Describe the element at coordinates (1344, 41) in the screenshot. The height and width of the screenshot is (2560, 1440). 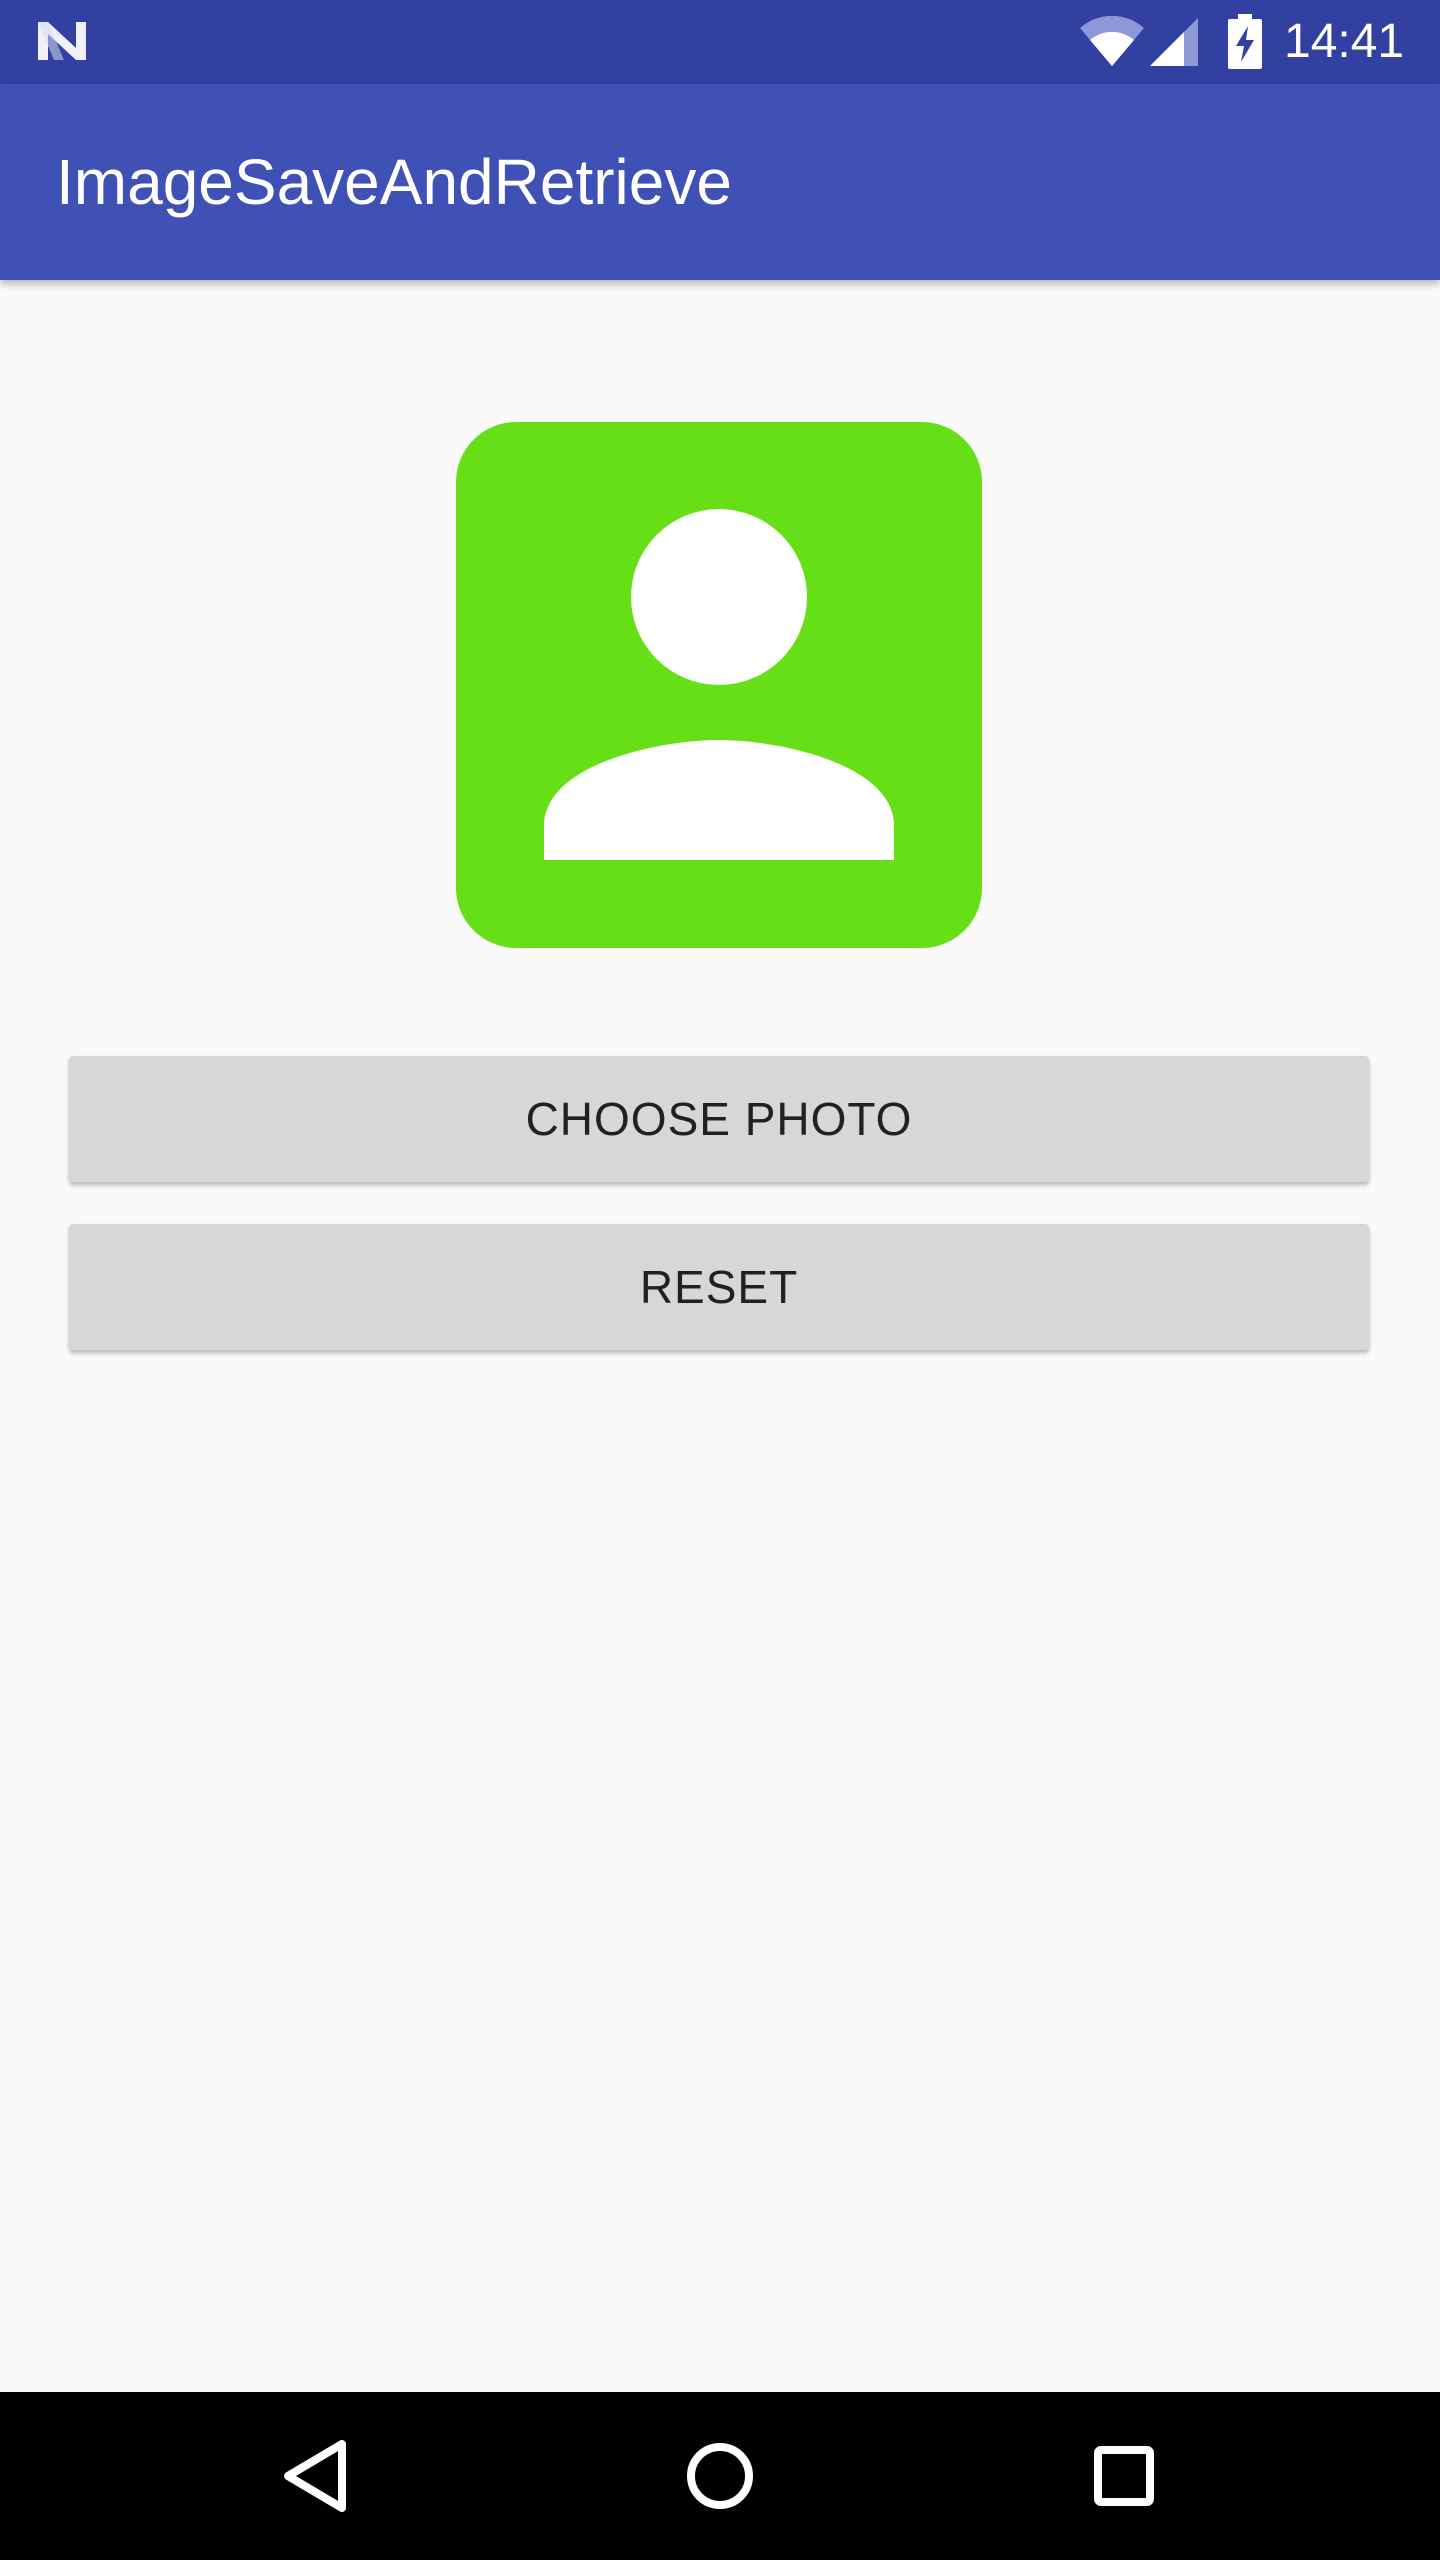
I see `status-clock: 14:41` at that location.